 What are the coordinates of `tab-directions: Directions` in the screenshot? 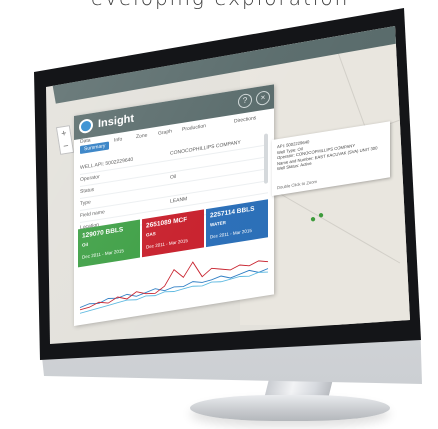 It's located at (245, 120).